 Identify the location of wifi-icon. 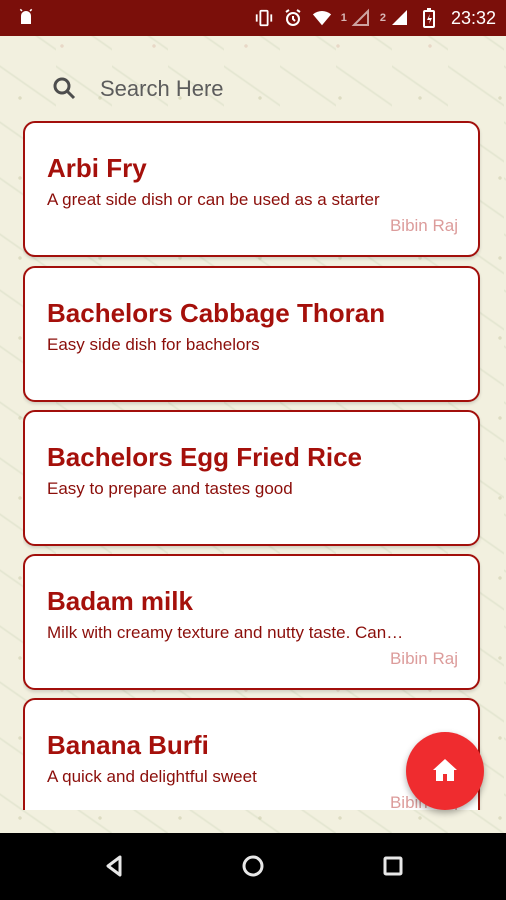
(322, 18).